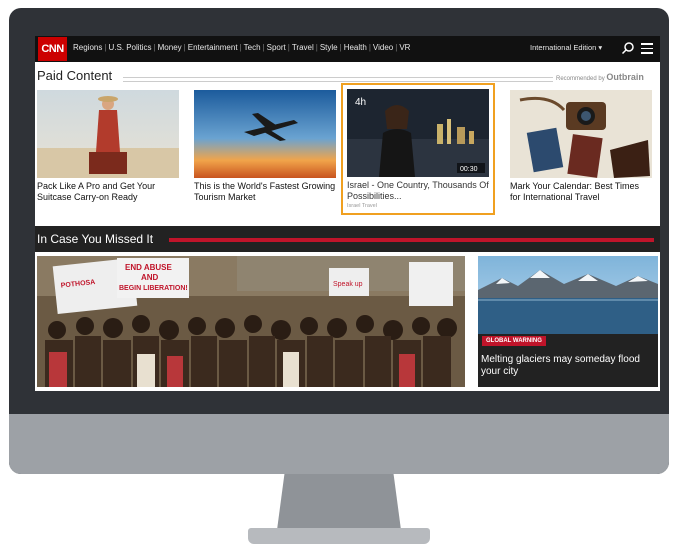 The width and height of the screenshot is (678, 550). What do you see at coordinates (213, 47) in the screenshot?
I see `nav-item-entertainment: Entertainment` at bounding box center [213, 47].